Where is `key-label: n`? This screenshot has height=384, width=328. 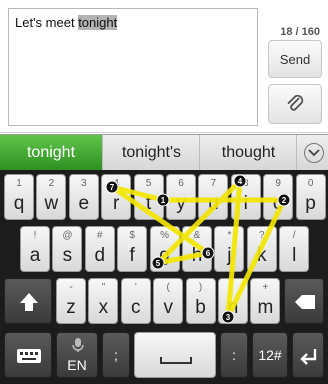 key-label: n is located at coordinates (233, 307).